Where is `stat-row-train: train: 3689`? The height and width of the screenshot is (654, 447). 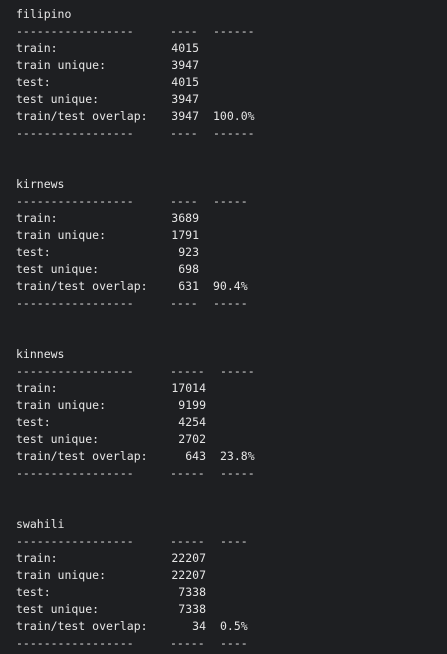
stat-row-train: train: 3689 is located at coordinates (107, 218).